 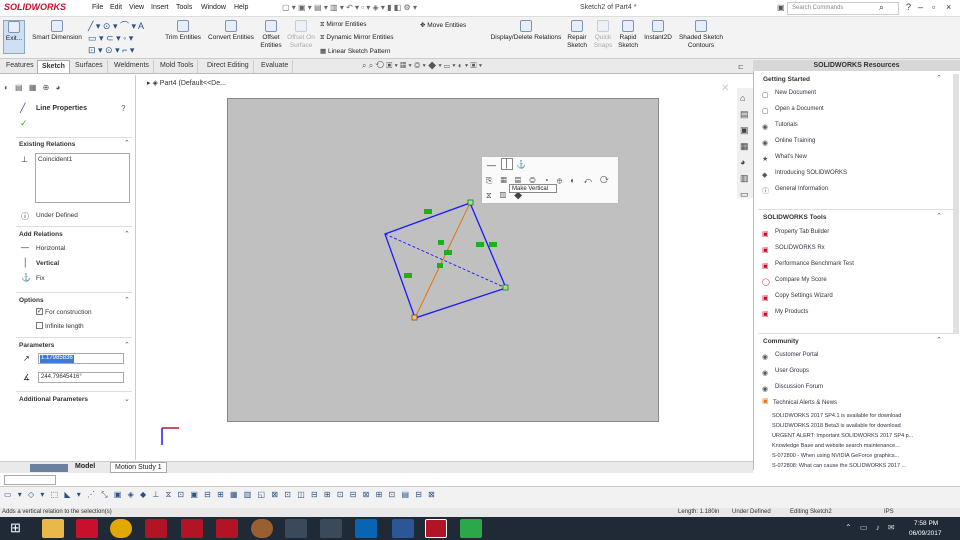 What do you see at coordinates (766, 274) in the screenshot?
I see `tools-icons: ▣ ▣ ▣ ◯ ▣ ▣` at bounding box center [766, 274].